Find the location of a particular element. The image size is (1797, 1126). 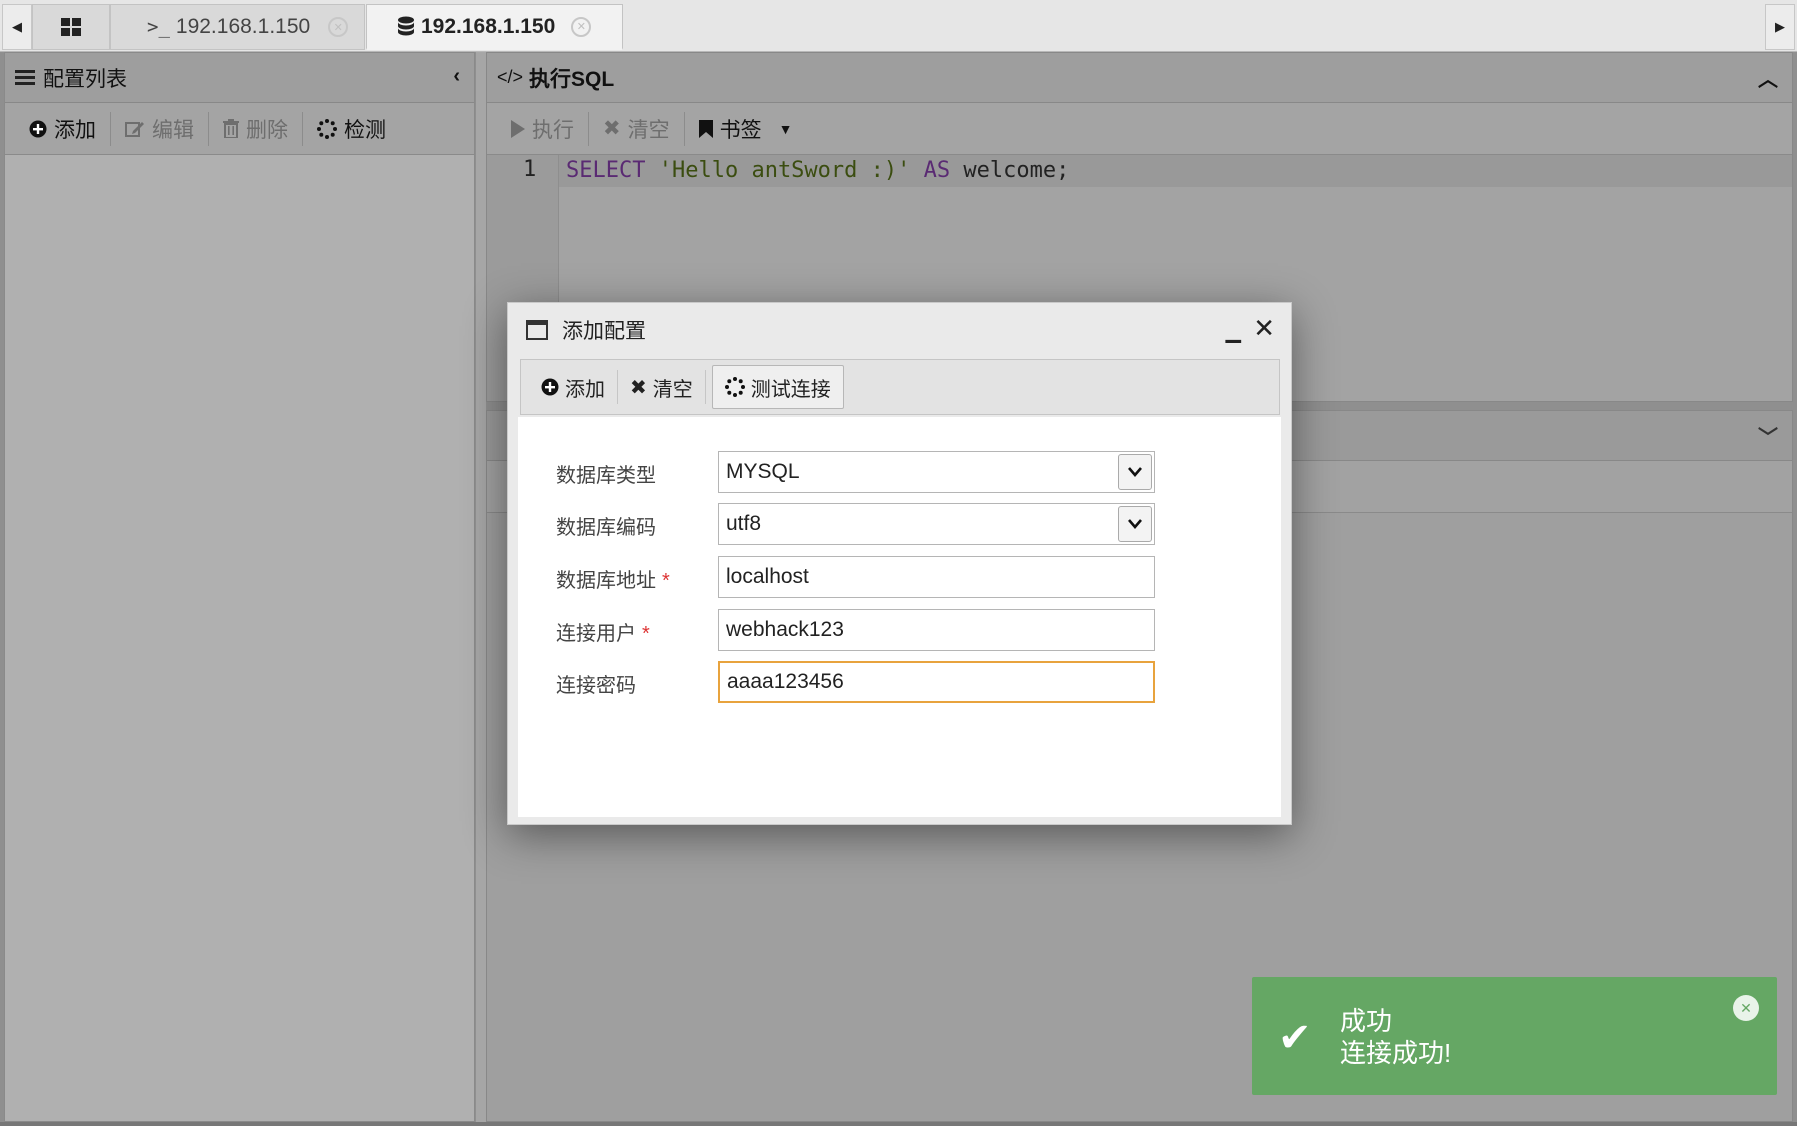

code-line: SELECT 'Hello antSword :)' AS welcome; is located at coordinates (818, 170).